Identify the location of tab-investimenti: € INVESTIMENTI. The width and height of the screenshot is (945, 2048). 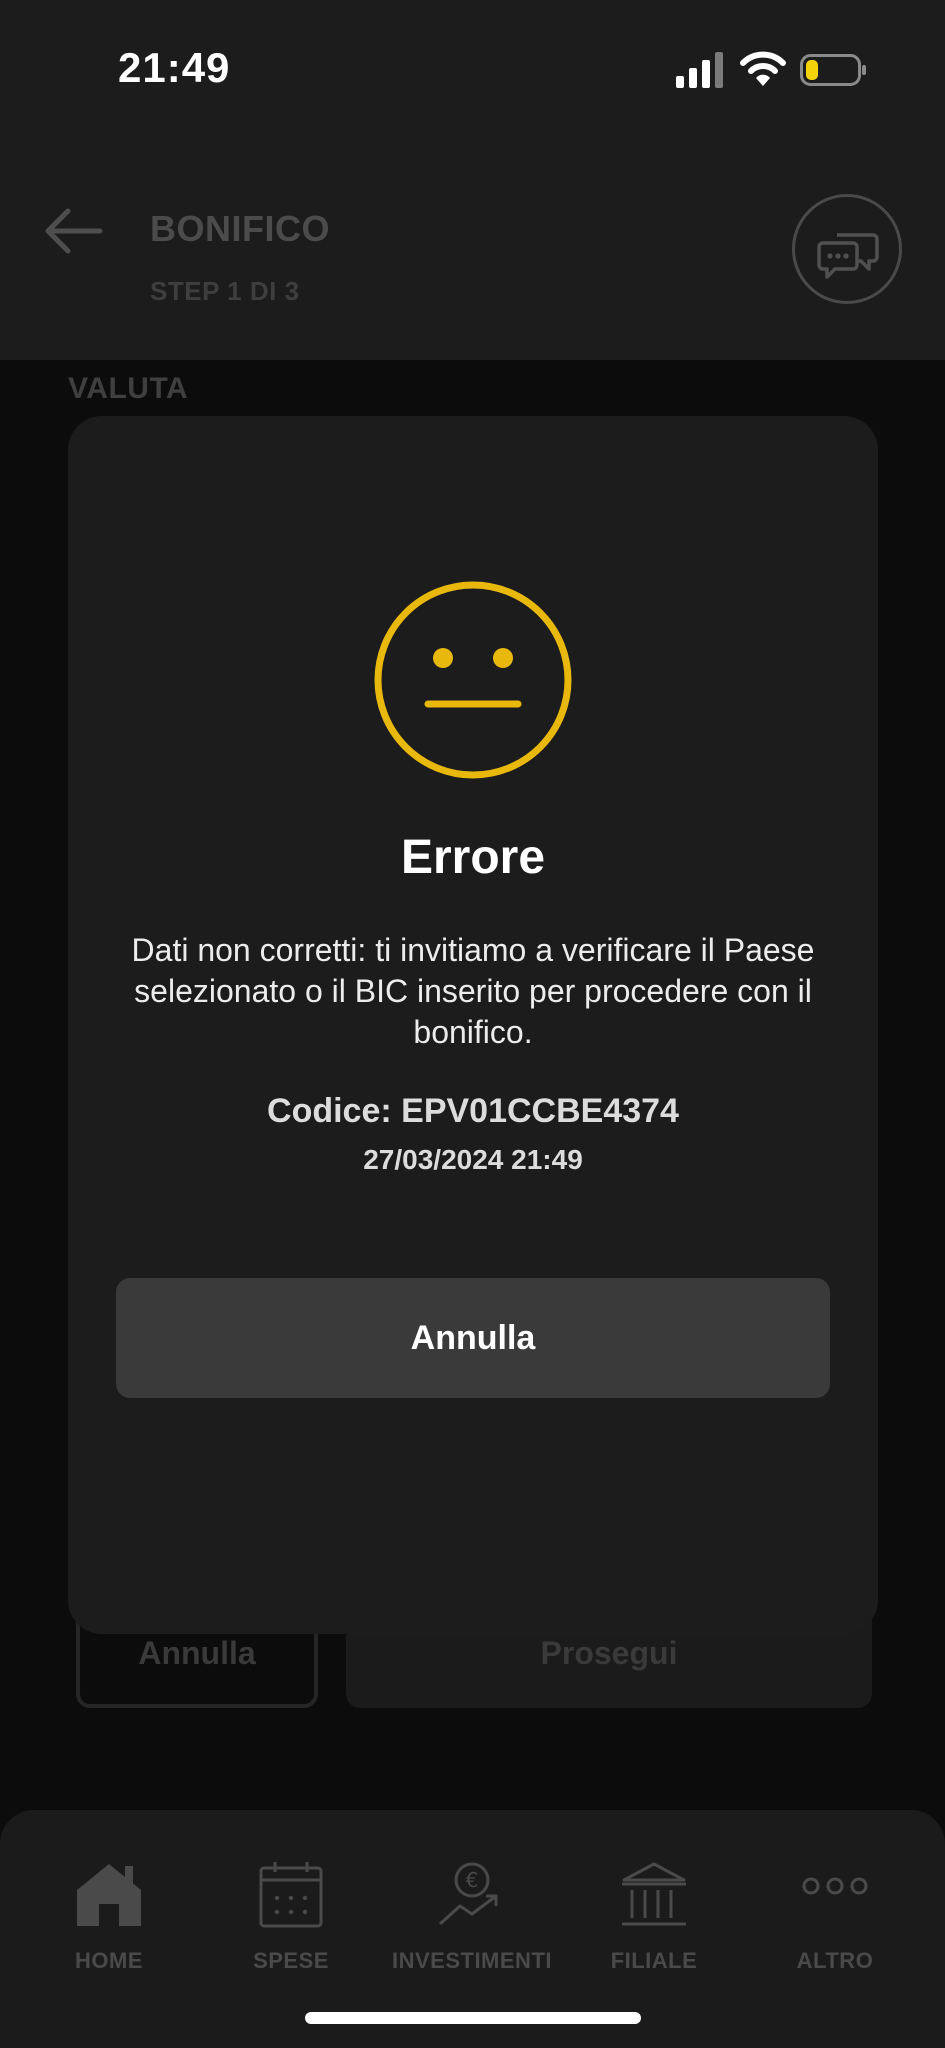
(472, 1923).